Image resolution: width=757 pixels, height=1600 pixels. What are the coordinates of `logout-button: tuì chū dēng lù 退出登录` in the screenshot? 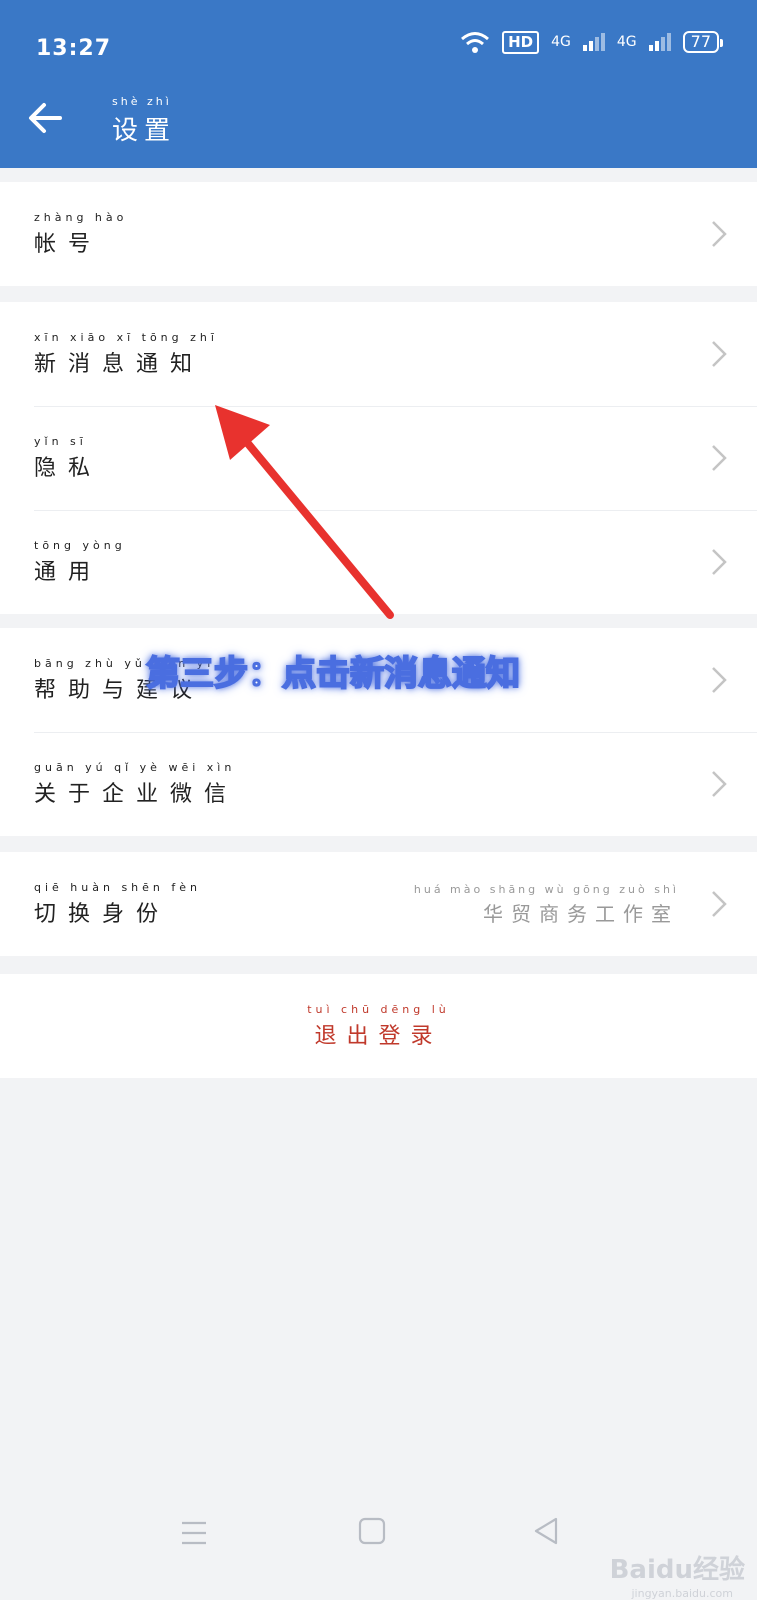 It's located at (378, 1026).